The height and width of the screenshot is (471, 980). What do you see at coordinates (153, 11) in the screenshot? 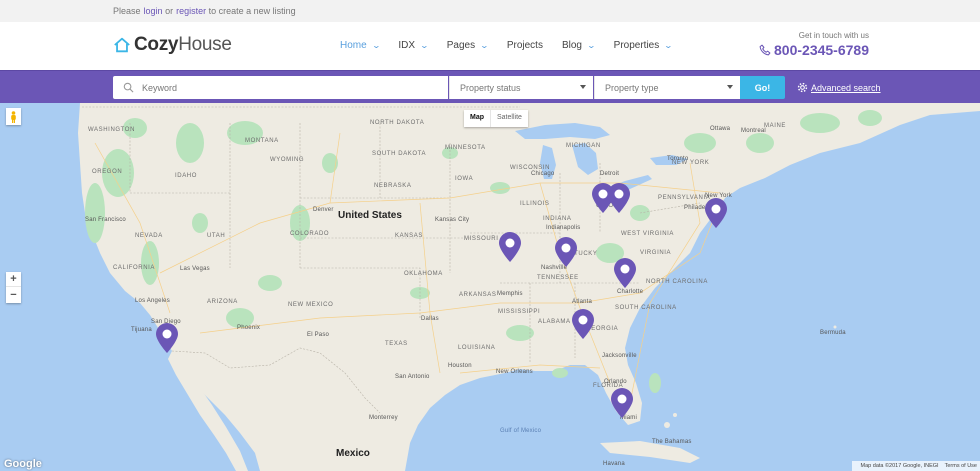
I see `login-link: login` at bounding box center [153, 11].